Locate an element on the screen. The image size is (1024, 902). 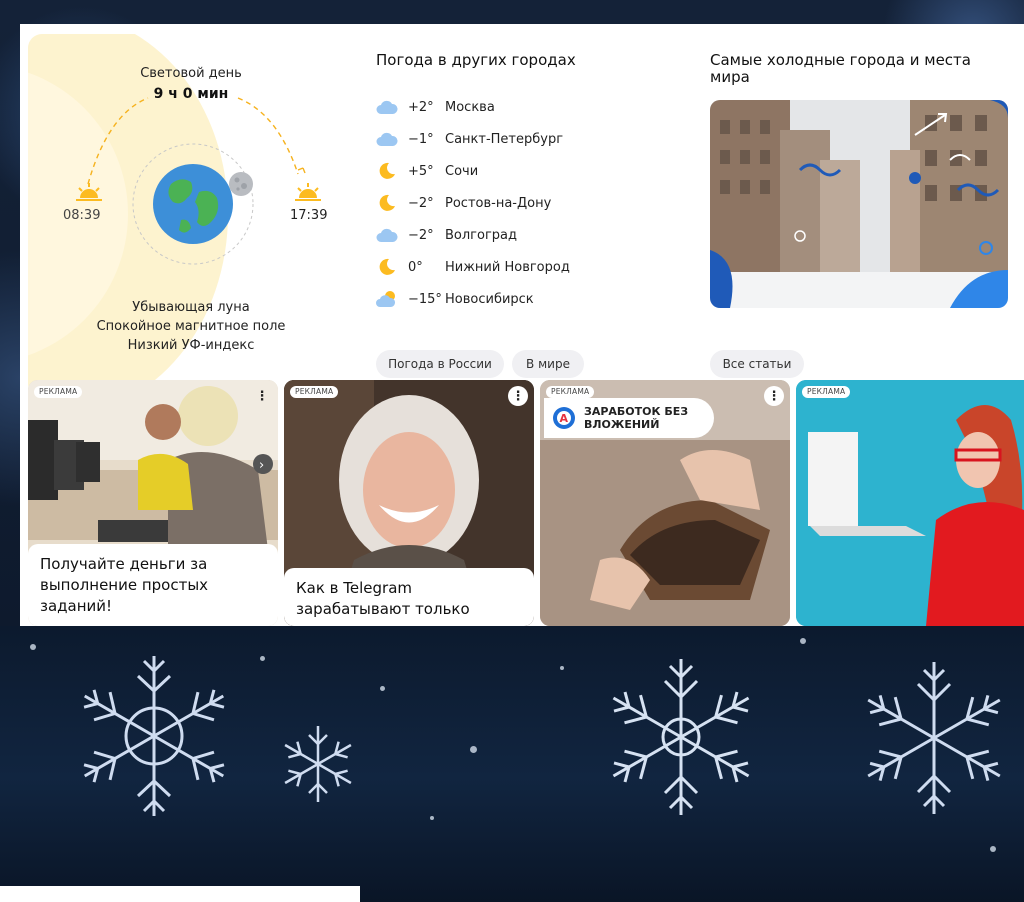
svg-text: A is located at coordinates (564, 418).